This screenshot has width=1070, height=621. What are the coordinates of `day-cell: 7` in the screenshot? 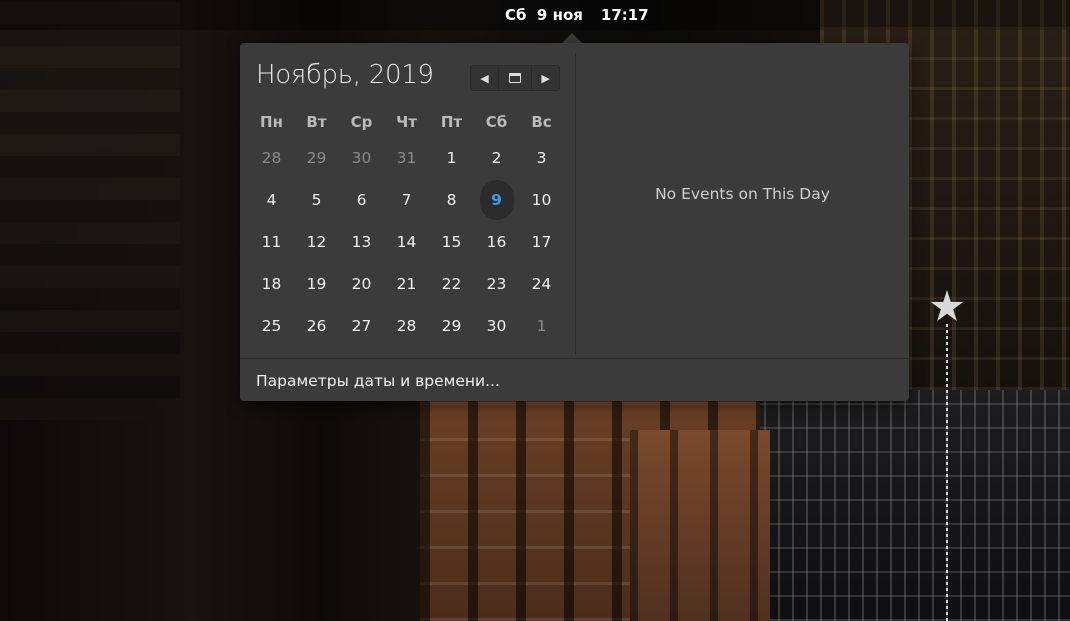 It's located at (406, 200).